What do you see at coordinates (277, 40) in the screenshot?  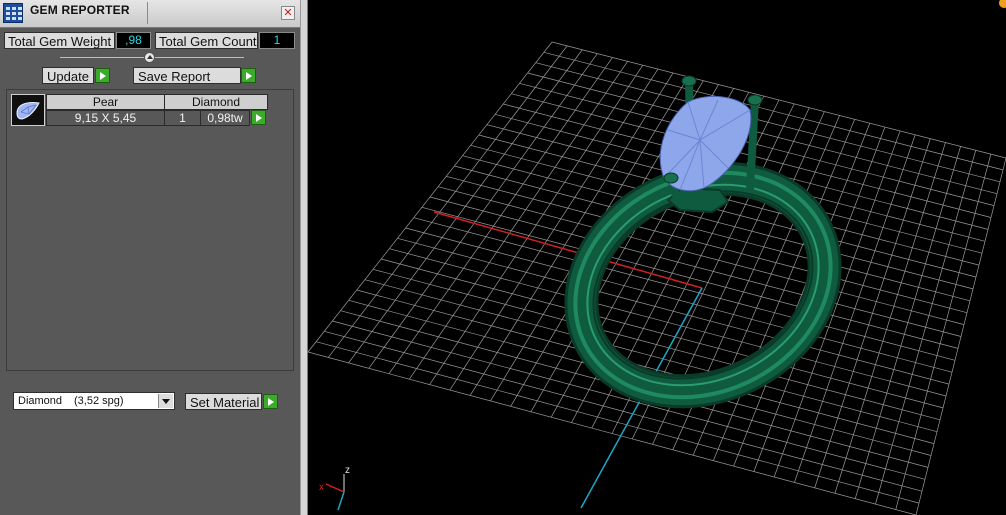 I see `total-gem-count-value: 1` at bounding box center [277, 40].